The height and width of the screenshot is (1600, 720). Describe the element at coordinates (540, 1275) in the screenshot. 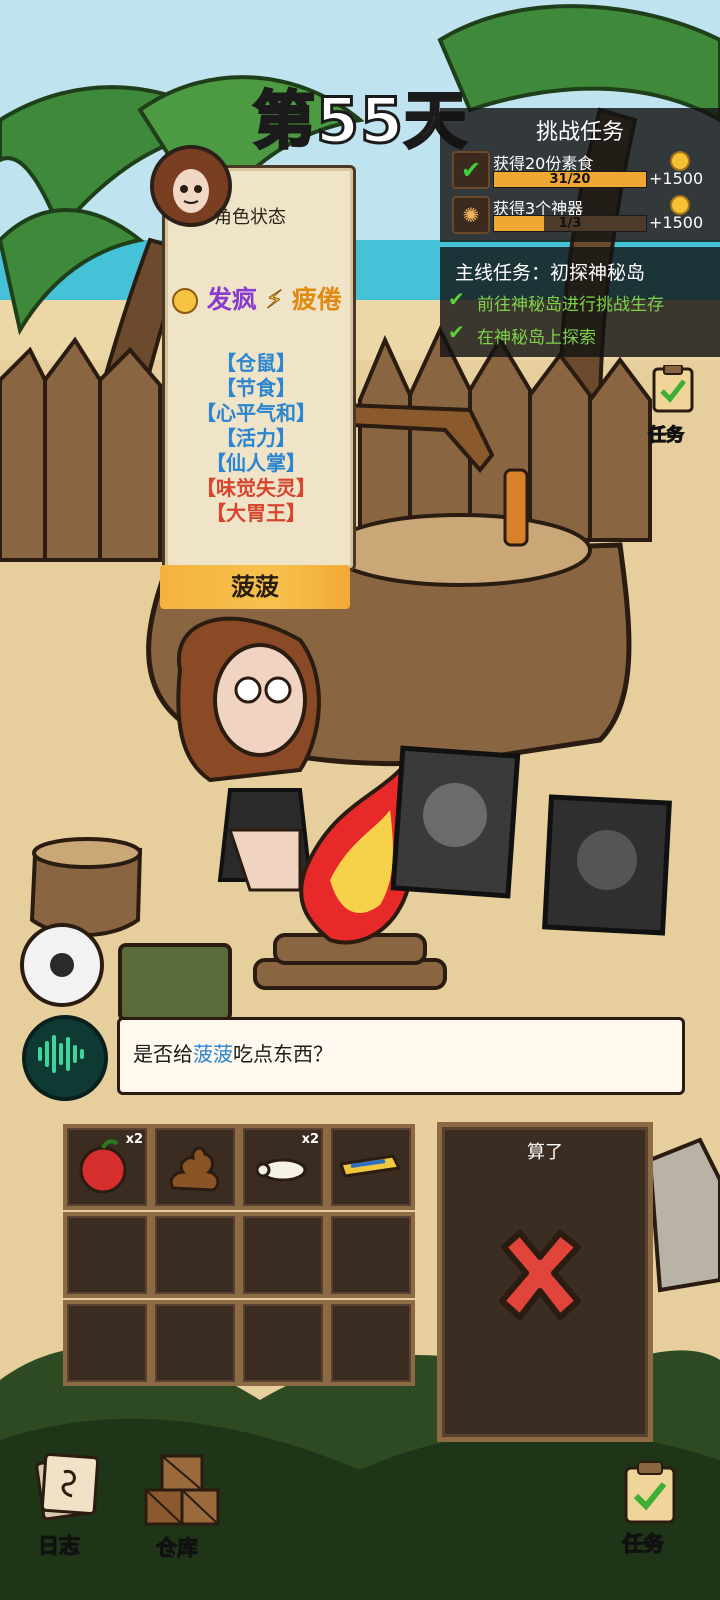

I see `cancel-x-icon` at that location.